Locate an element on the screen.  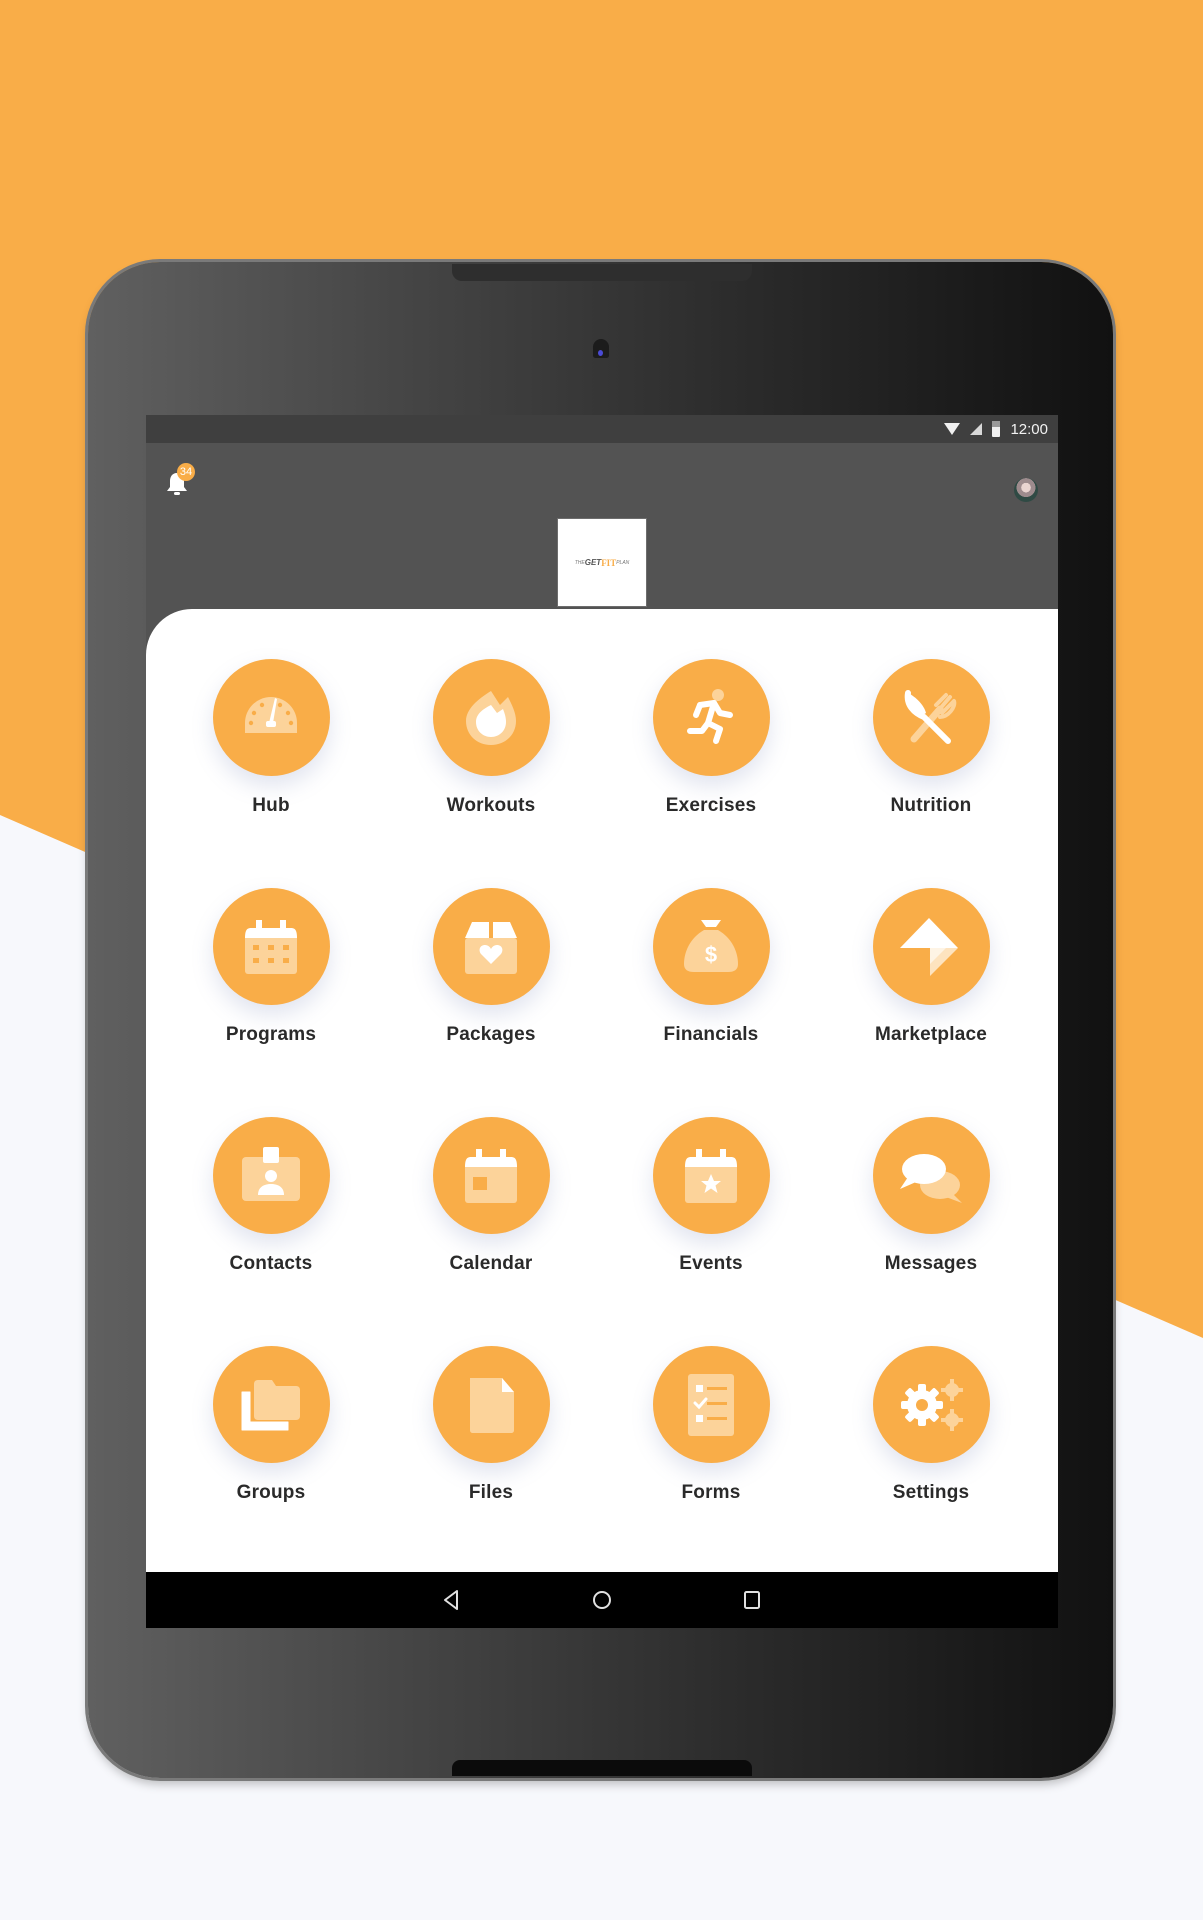
menu-item-label: Contacts is located at coordinates (271, 1263).